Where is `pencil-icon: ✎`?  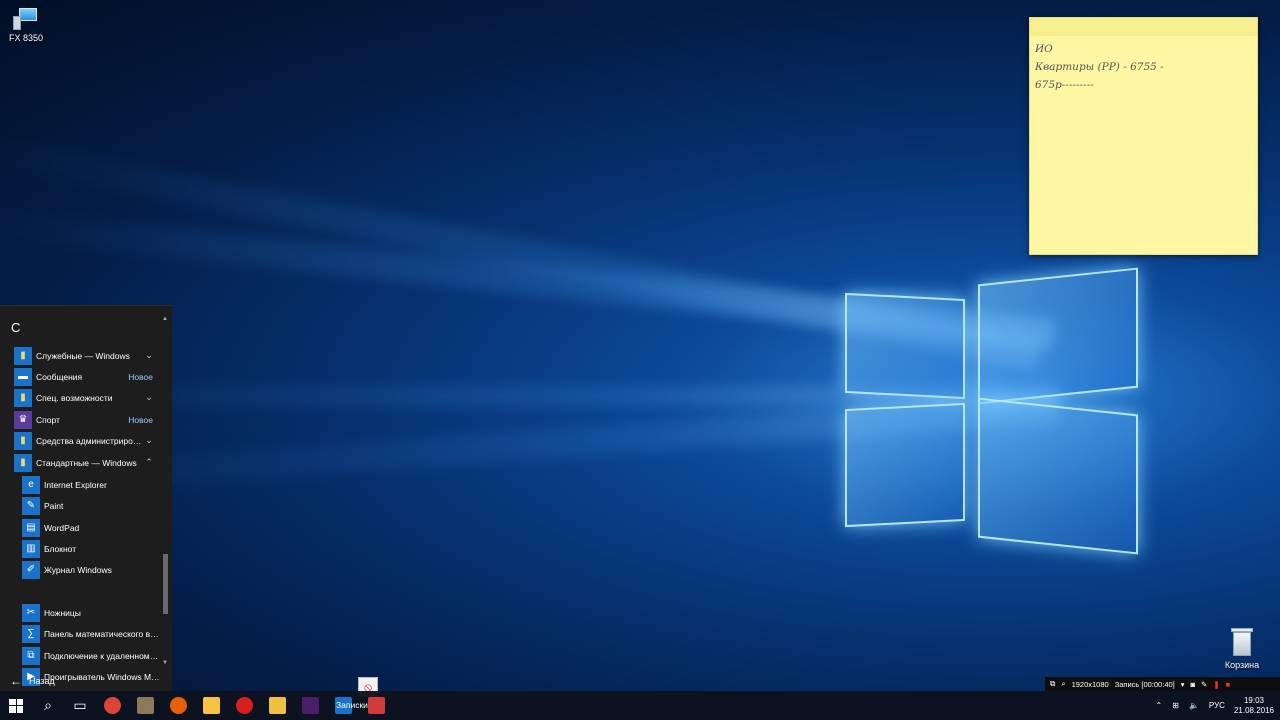 pencil-icon: ✎ is located at coordinates (1204, 684).